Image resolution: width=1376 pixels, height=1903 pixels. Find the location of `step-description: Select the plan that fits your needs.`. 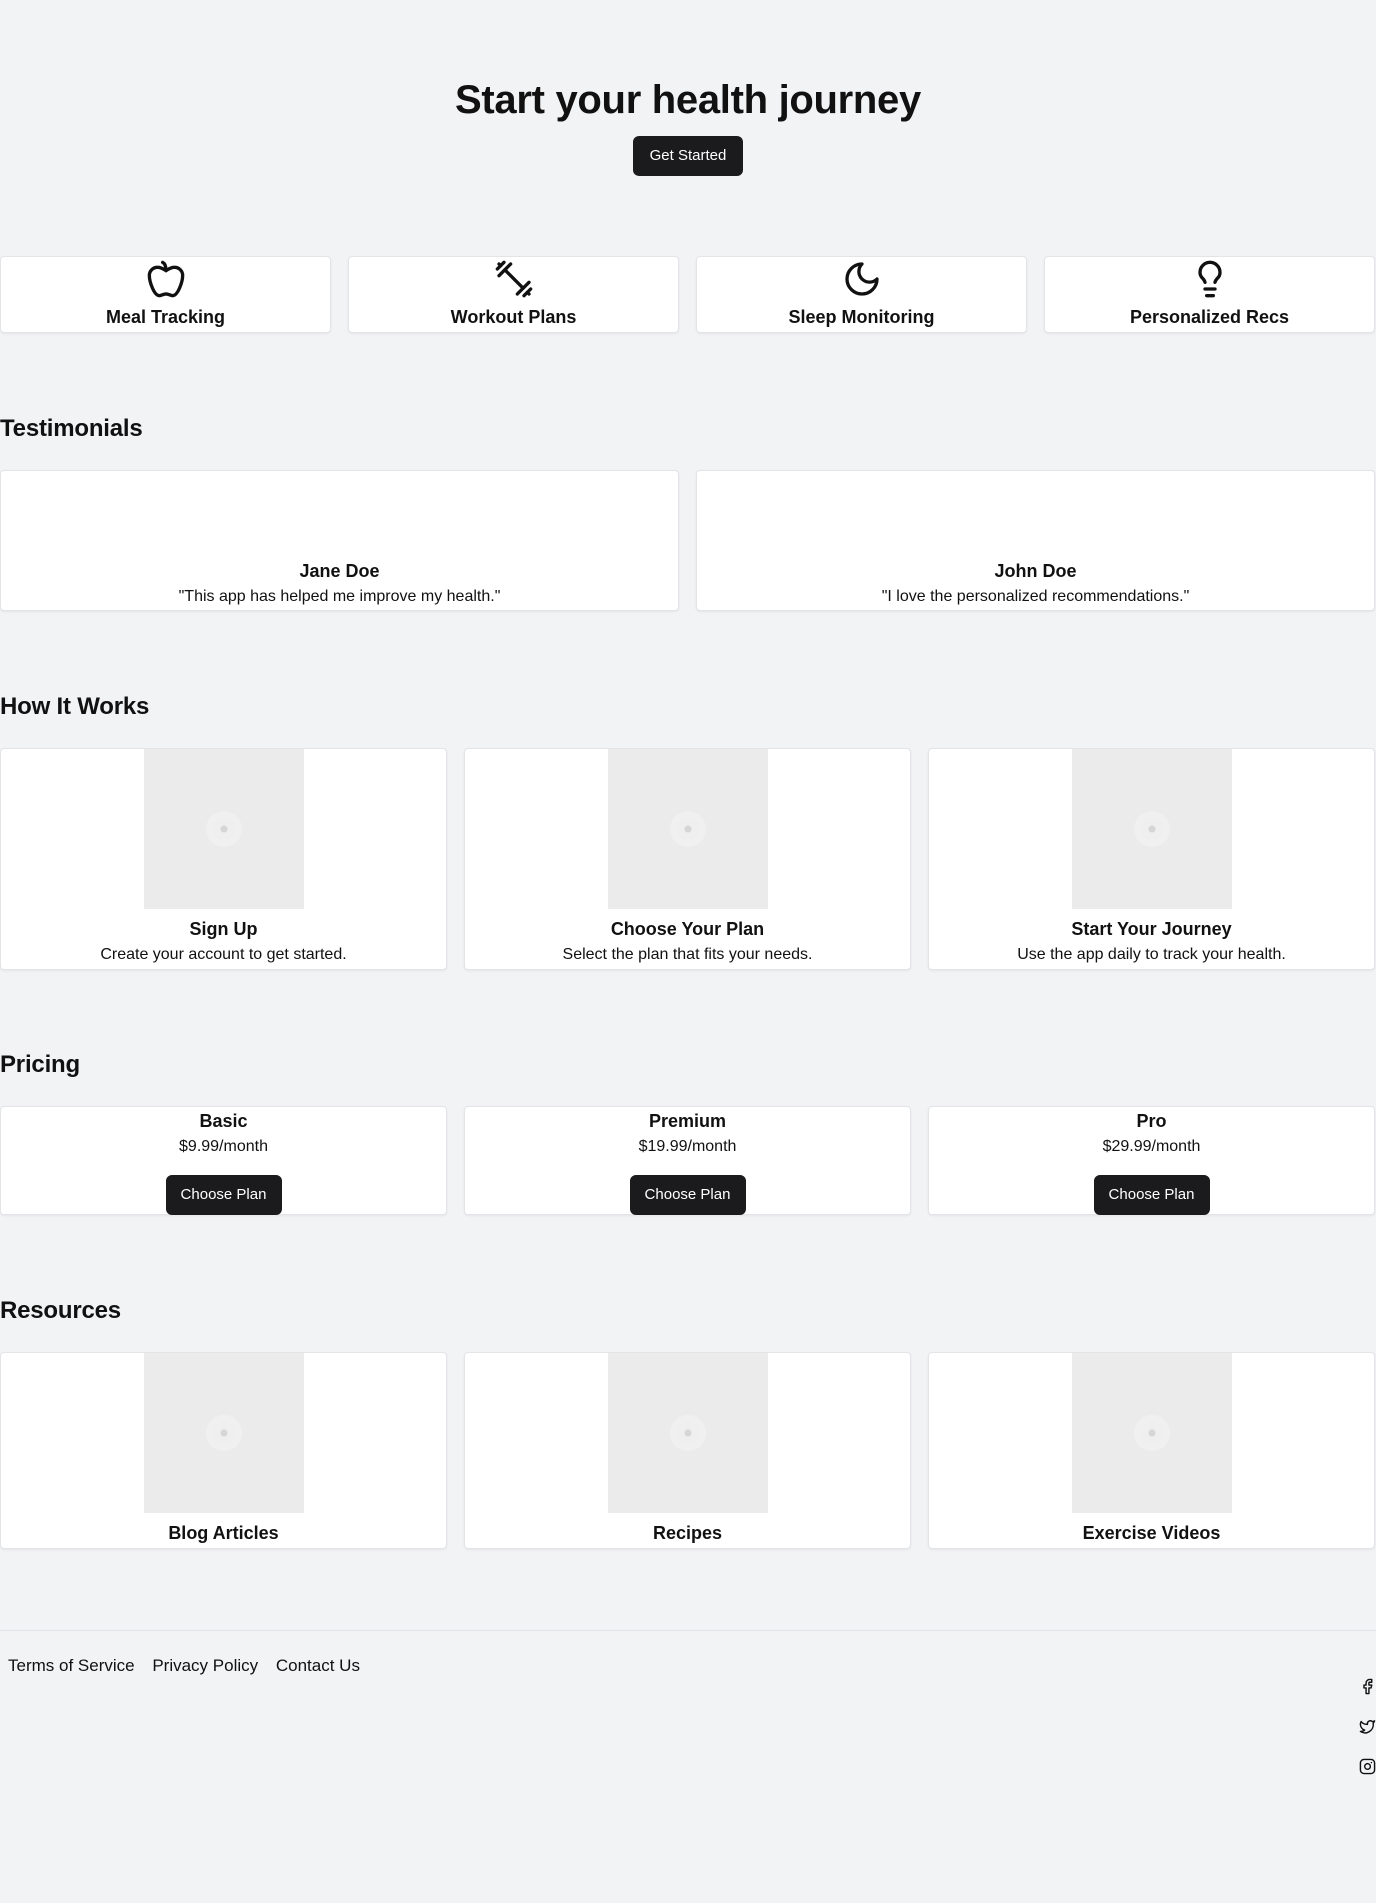

step-description: Select the plan that fits your needs. is located at coordinates (687, 954).